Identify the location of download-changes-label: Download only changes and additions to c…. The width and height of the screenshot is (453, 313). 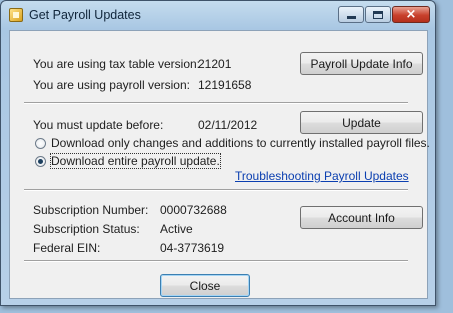
(240, 143).